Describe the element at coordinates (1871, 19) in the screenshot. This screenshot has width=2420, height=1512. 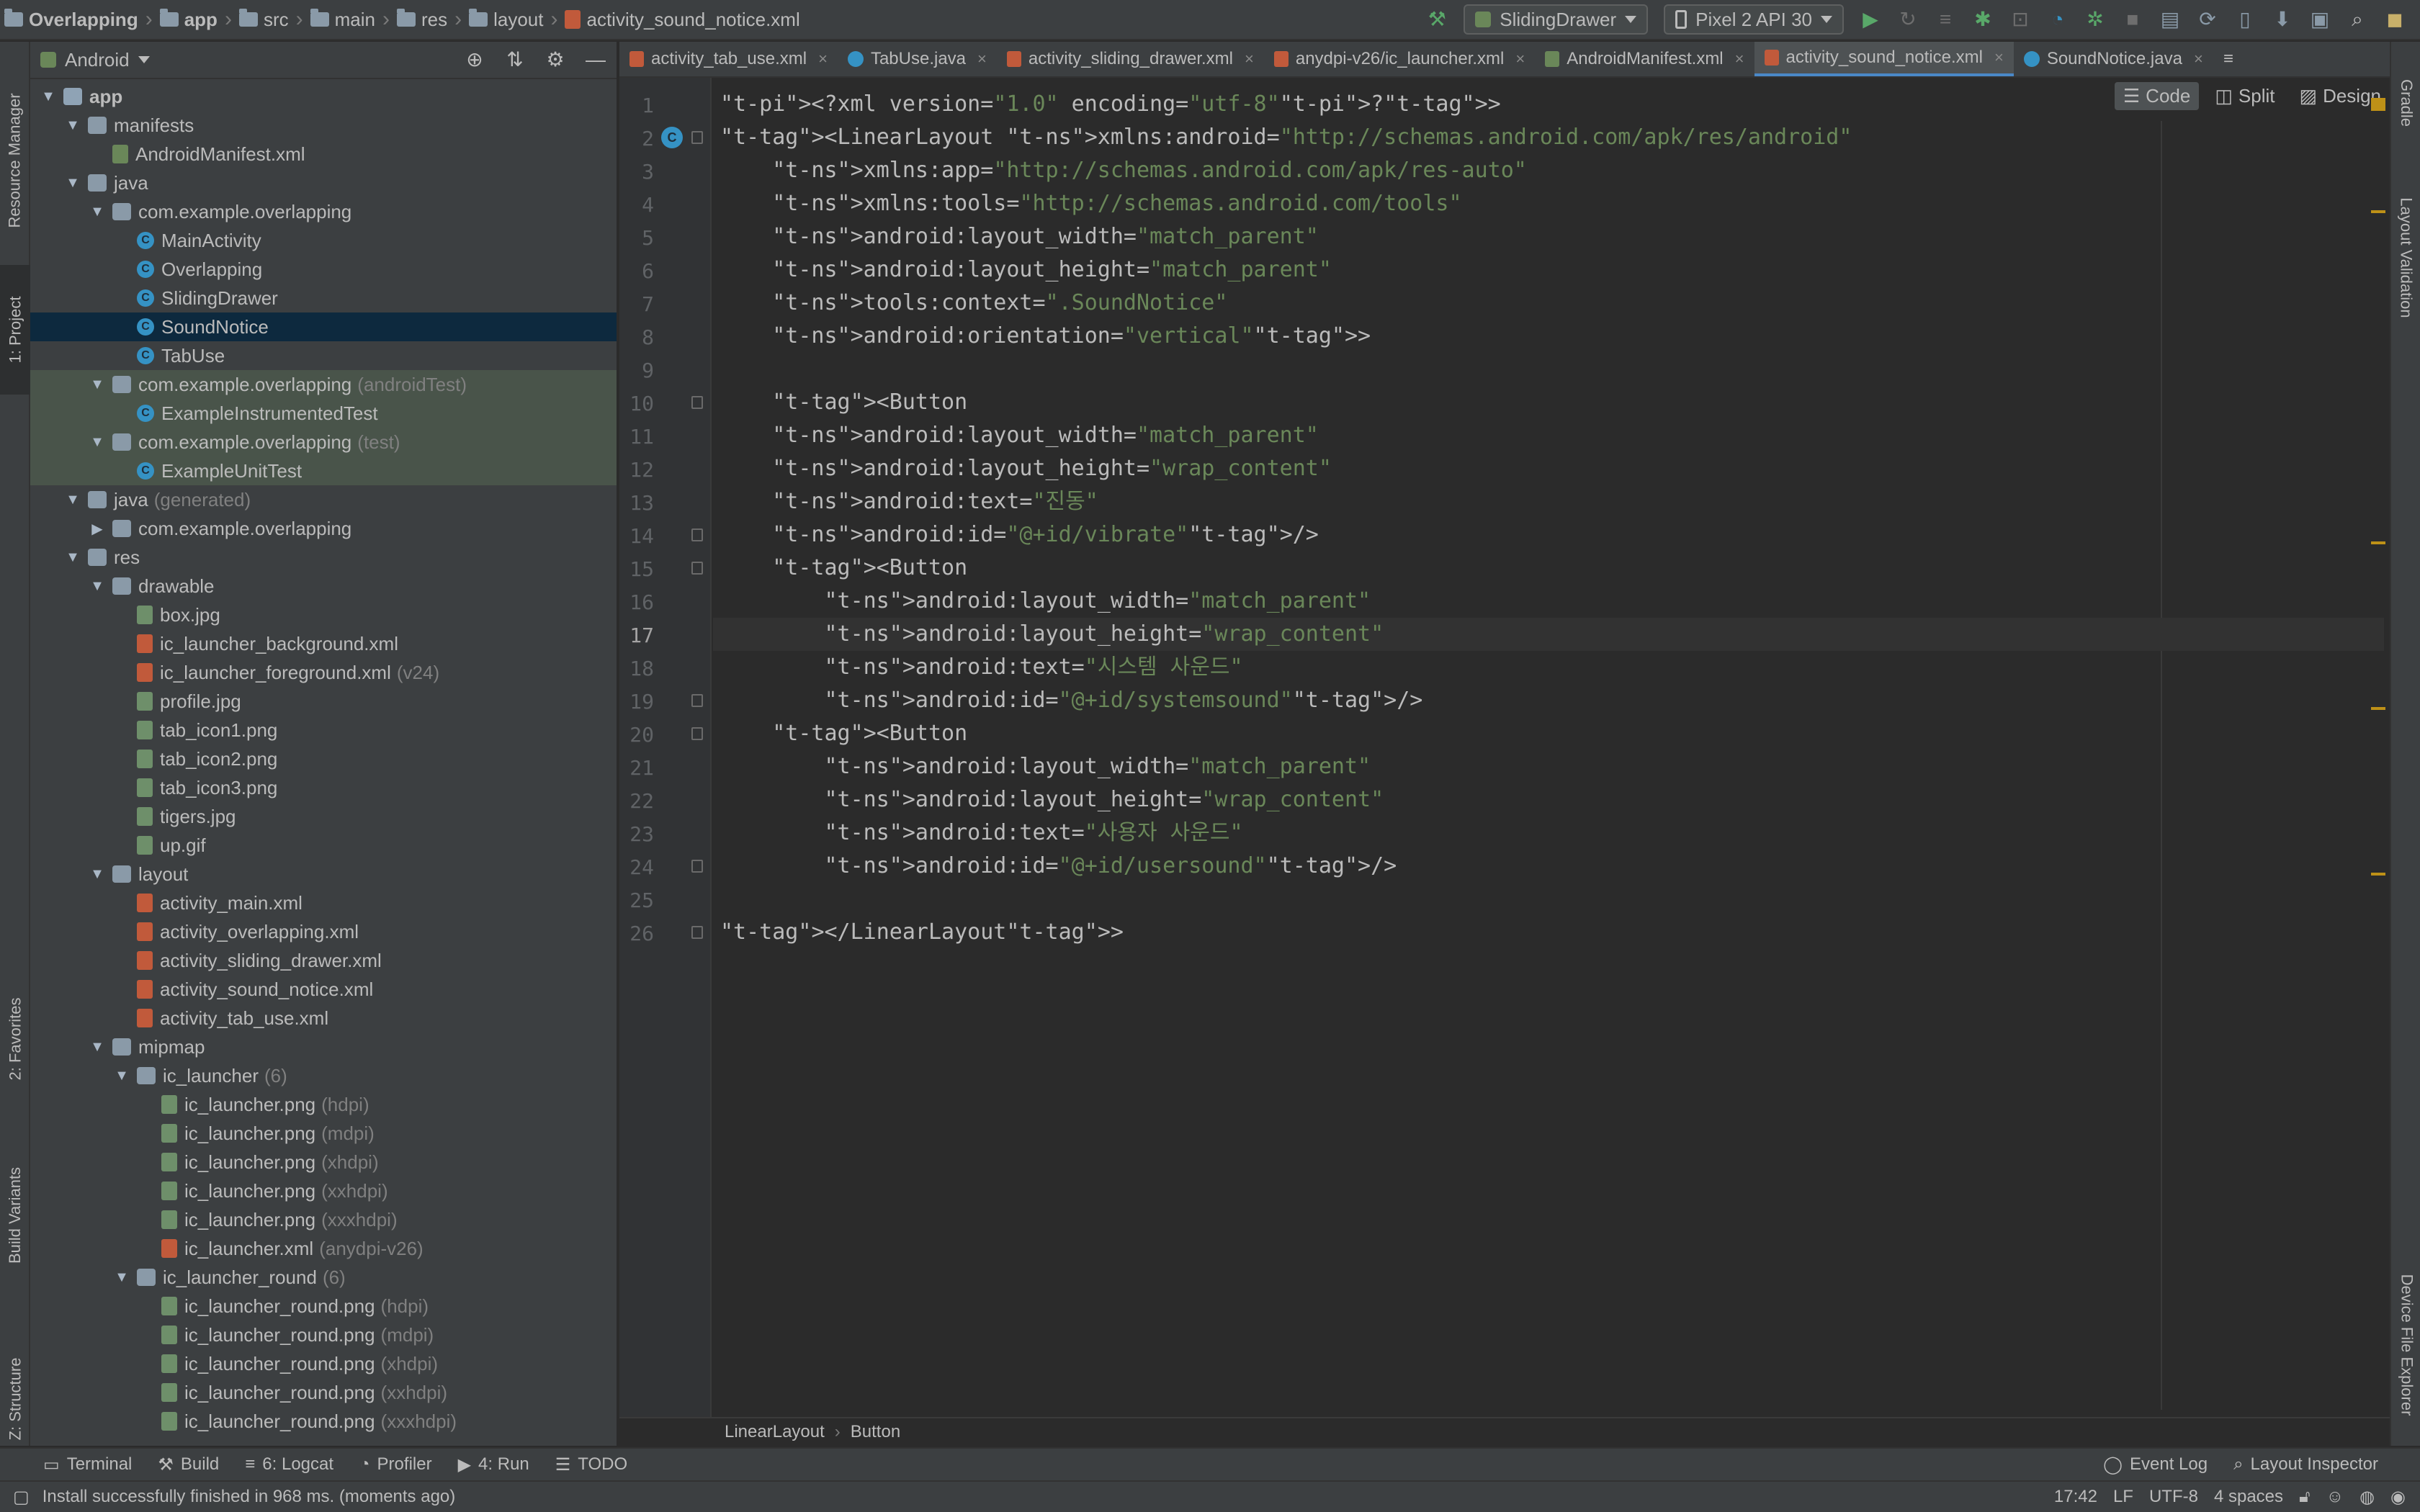
I see `run-icon: ▶` at that location.